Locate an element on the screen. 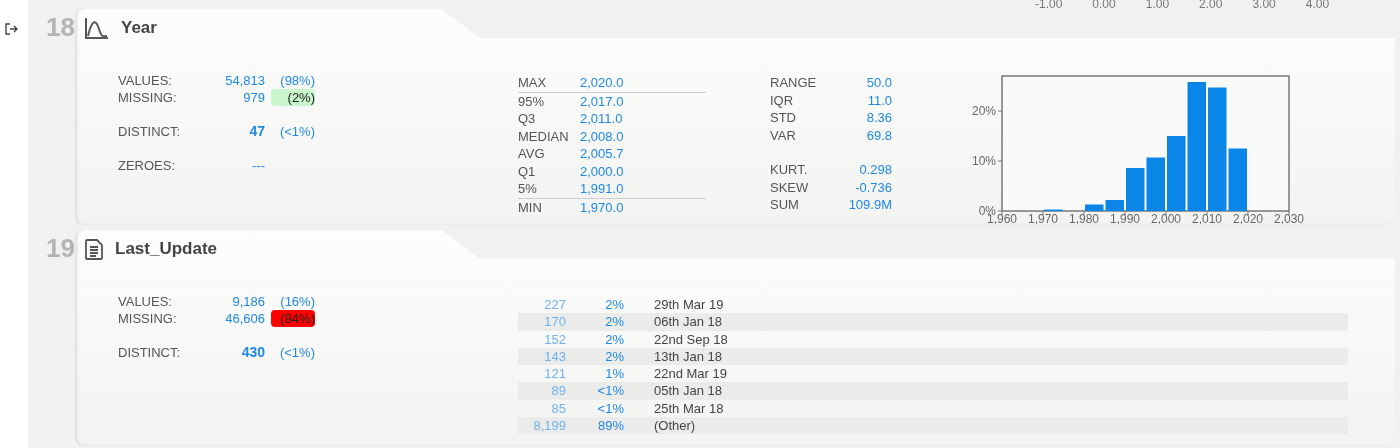  value-count: 152 is located at coordinates (554, 339).